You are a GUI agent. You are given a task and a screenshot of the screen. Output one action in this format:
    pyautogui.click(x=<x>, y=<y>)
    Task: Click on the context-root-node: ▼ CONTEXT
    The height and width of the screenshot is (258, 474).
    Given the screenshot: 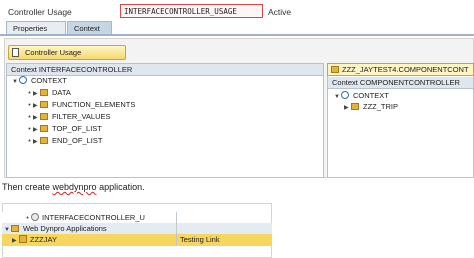 What is the action you would take?
    pyautogui.click(x=39, y=80)
    